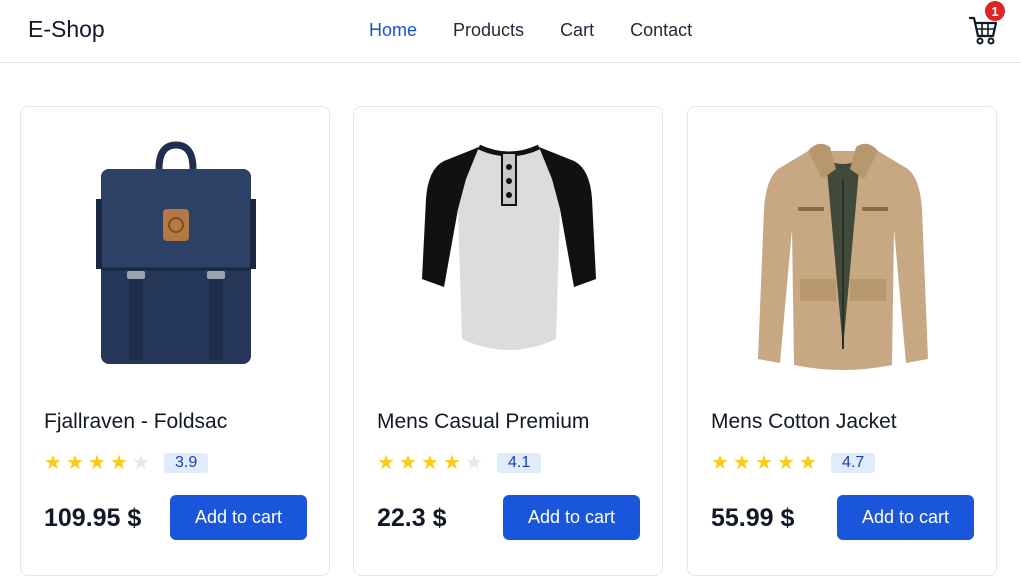 The image size is (1021, 576). Describe the element at coordinates (509, 259) in the screenshot. I see `raglan-shirt-image` at that location.